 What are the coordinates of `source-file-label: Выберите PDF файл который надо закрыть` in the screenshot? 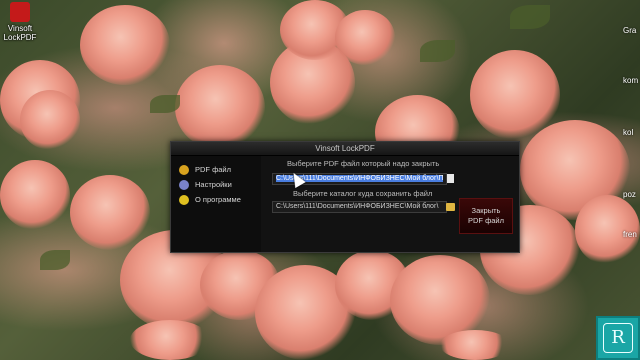 It's located at (363, 163).